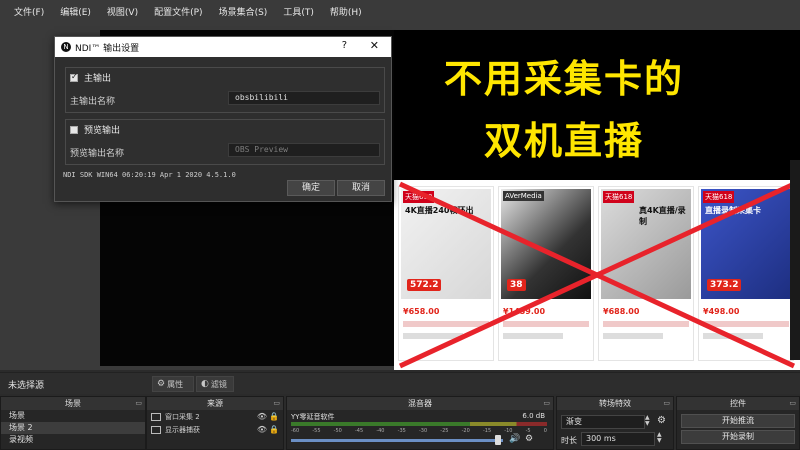 This screenshot has height=450, width=800. What do you see at coordinates (795, 260) in the screenshot?
I see `edge-strip` at bounding box center [795, 260].